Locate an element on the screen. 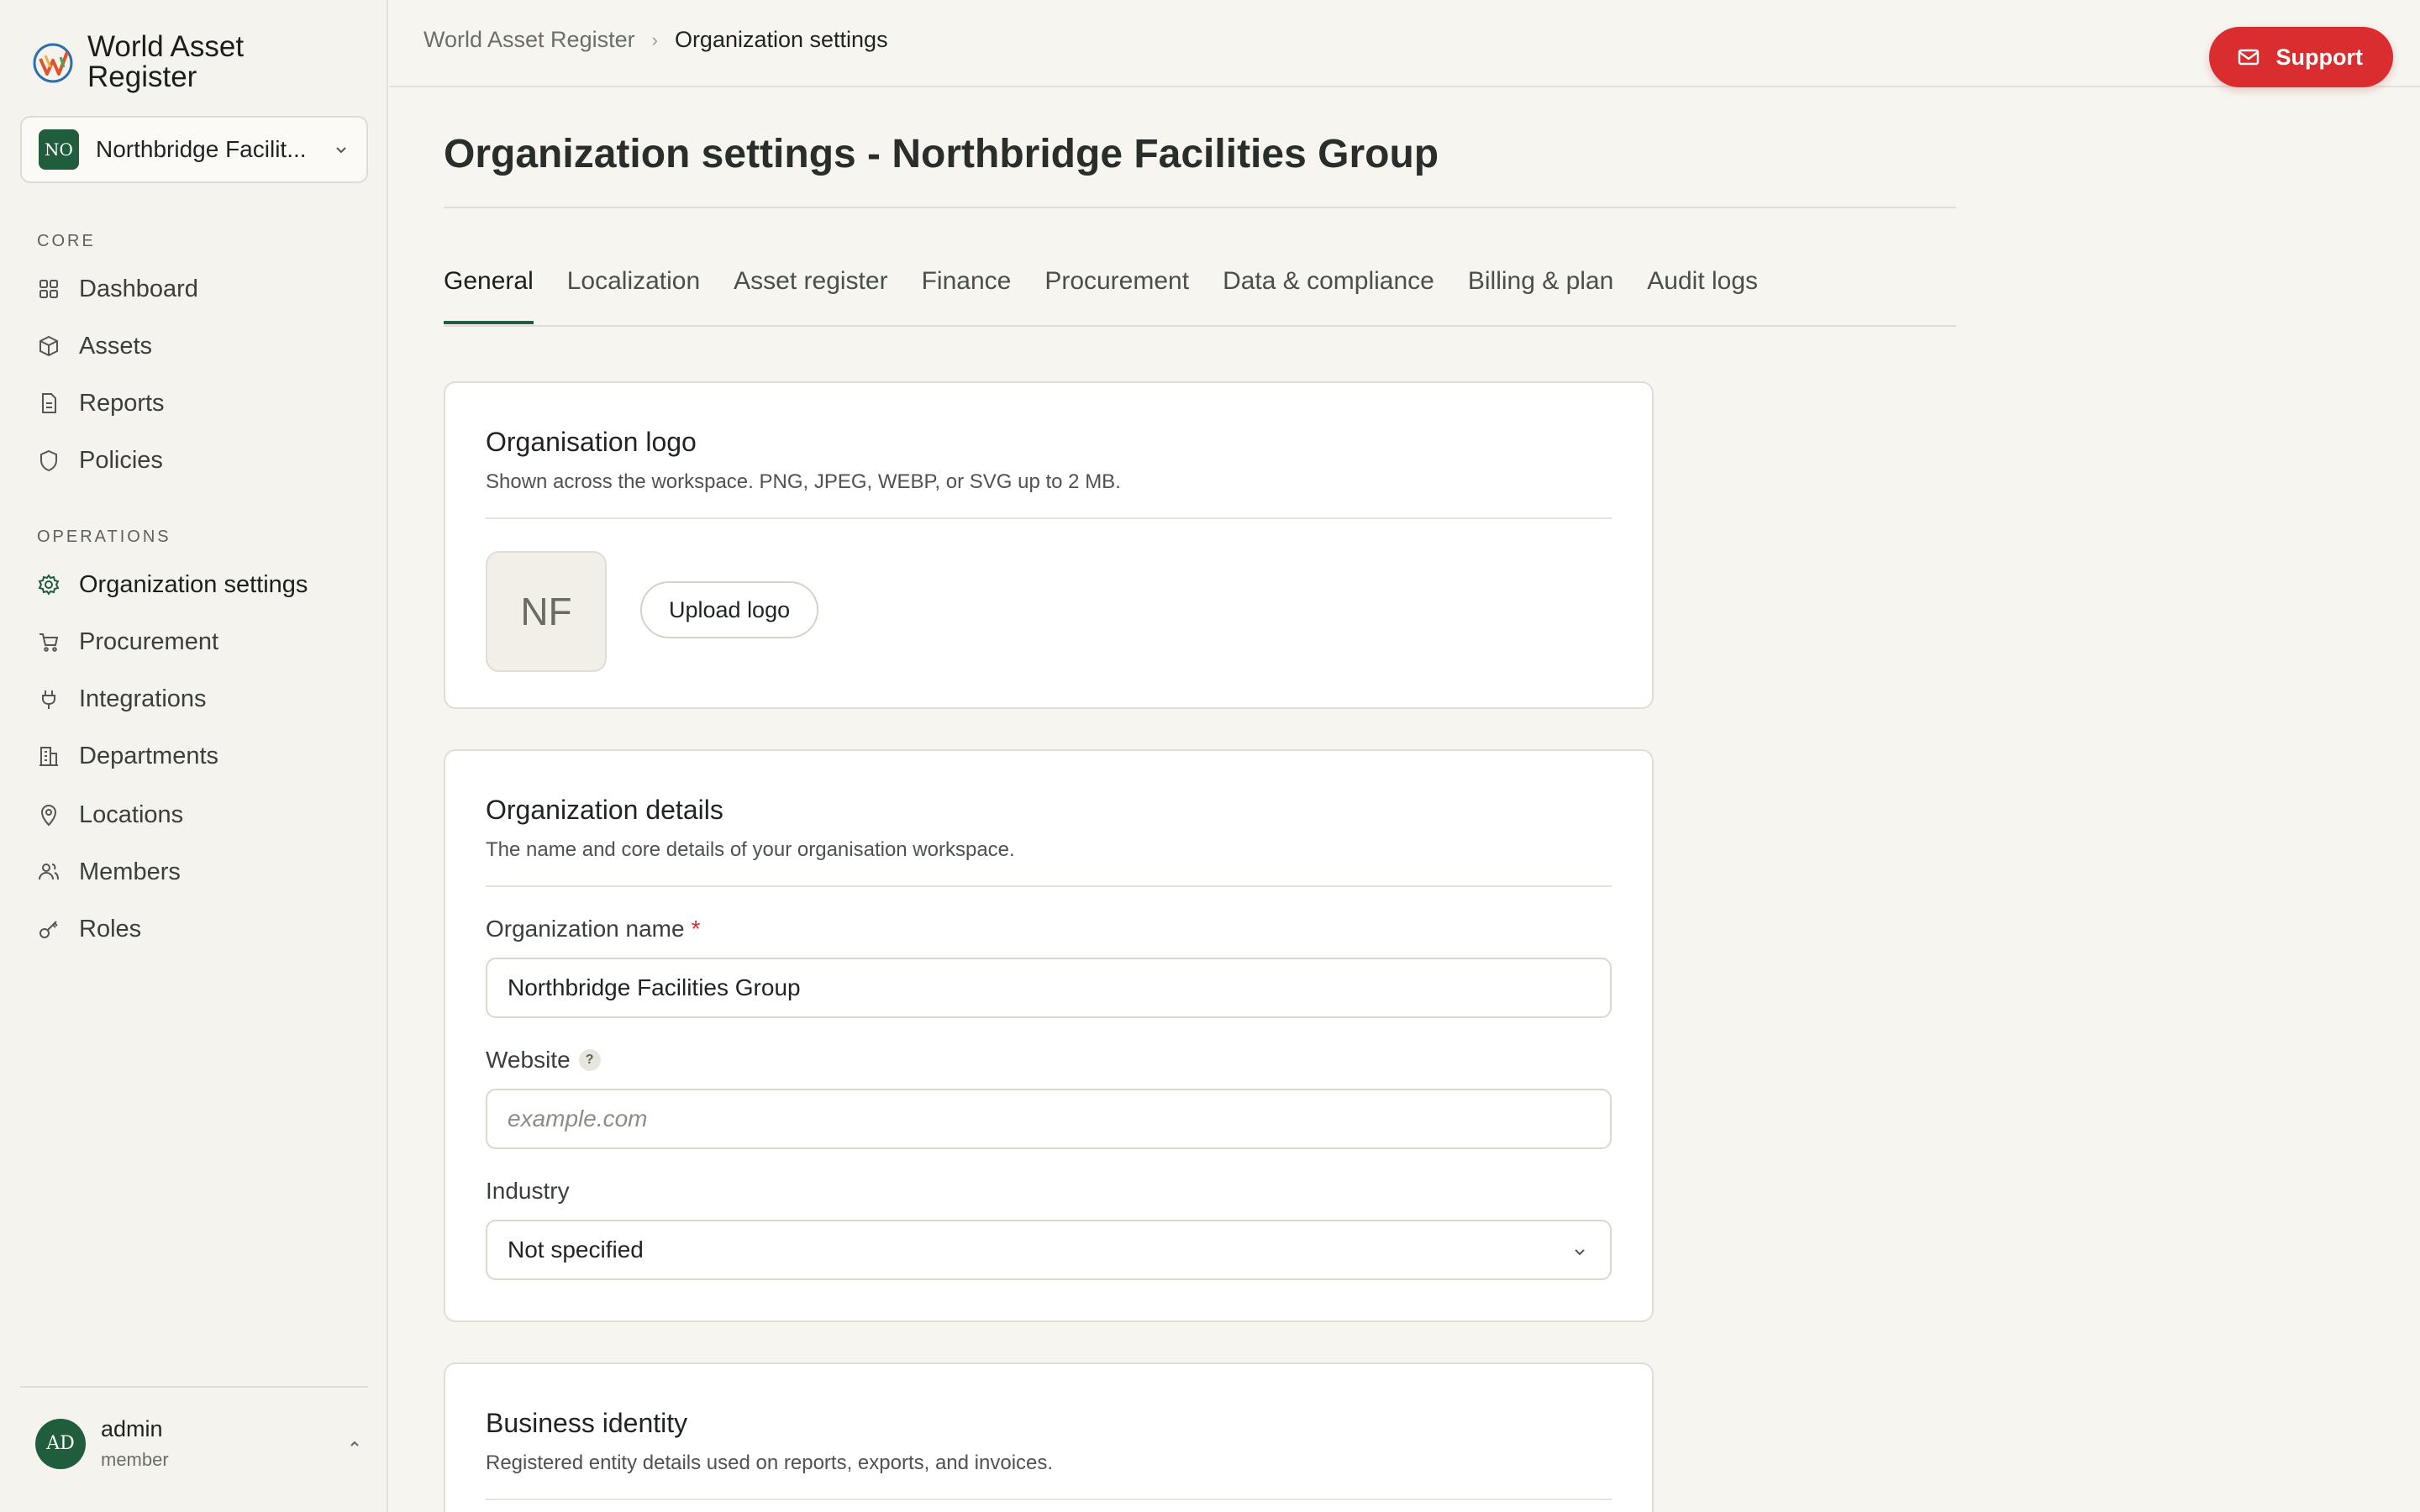 Image resolution: width=2420 pixels, height=1512 pixels. file-text-icon is located at coordinates (49, 403).